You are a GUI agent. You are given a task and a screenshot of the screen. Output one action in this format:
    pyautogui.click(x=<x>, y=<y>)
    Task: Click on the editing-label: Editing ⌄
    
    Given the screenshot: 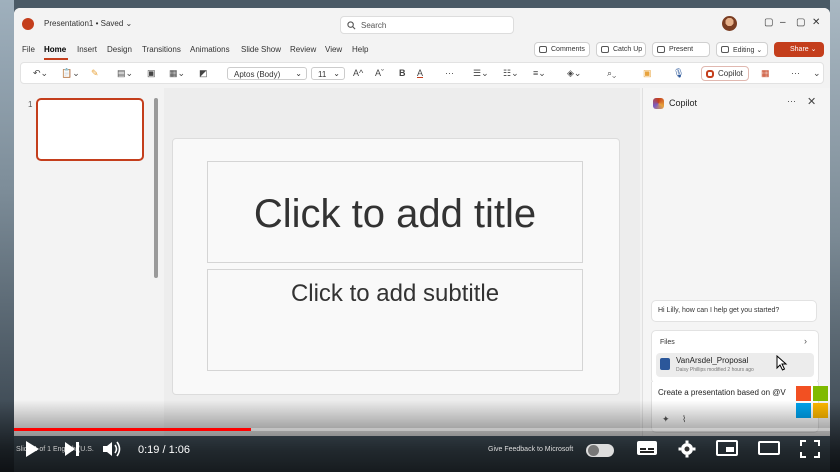 What is the action you would take?
    pyautogui.click(x=748, y=50)
    